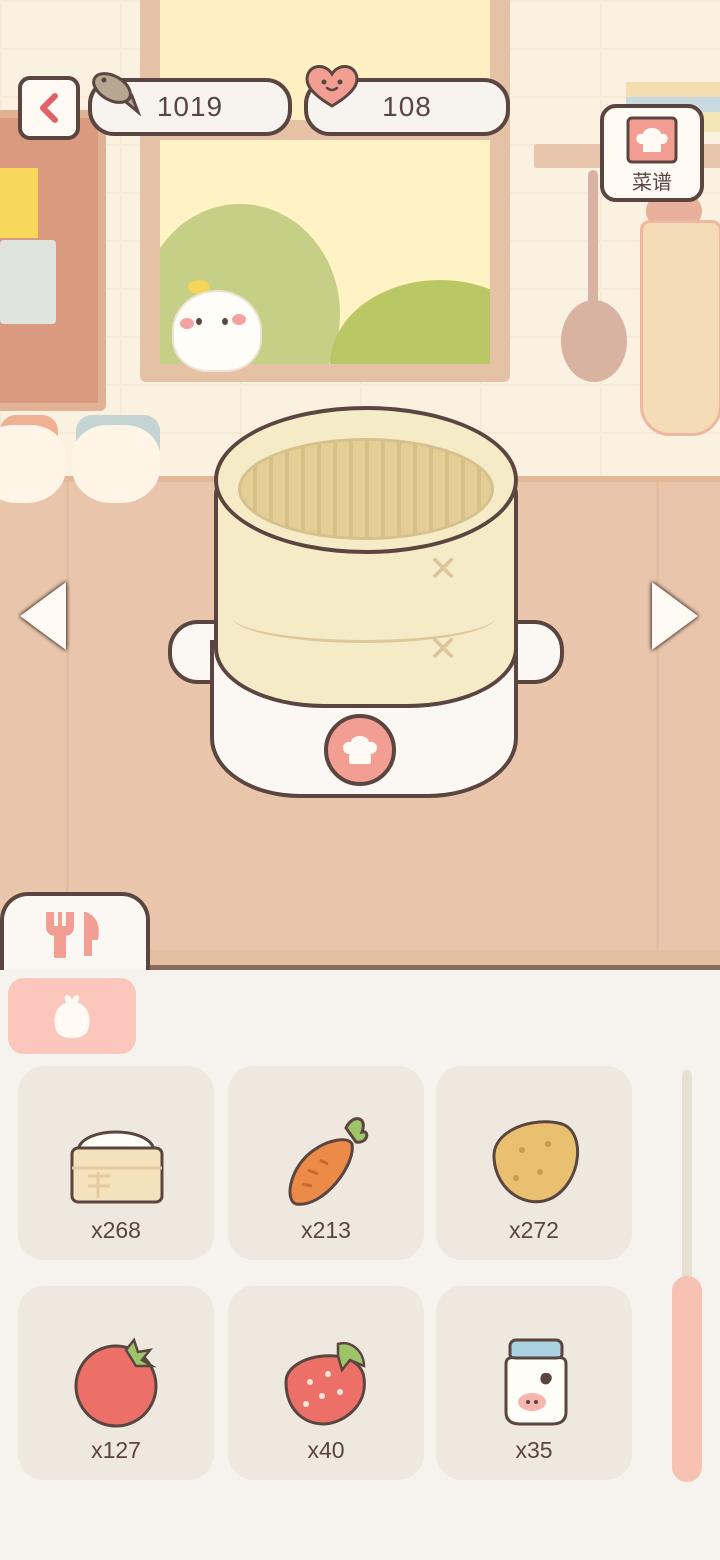 The height and width of the screenshot is (1560, 720). I want to click on heart-icon, so click(332, 86).